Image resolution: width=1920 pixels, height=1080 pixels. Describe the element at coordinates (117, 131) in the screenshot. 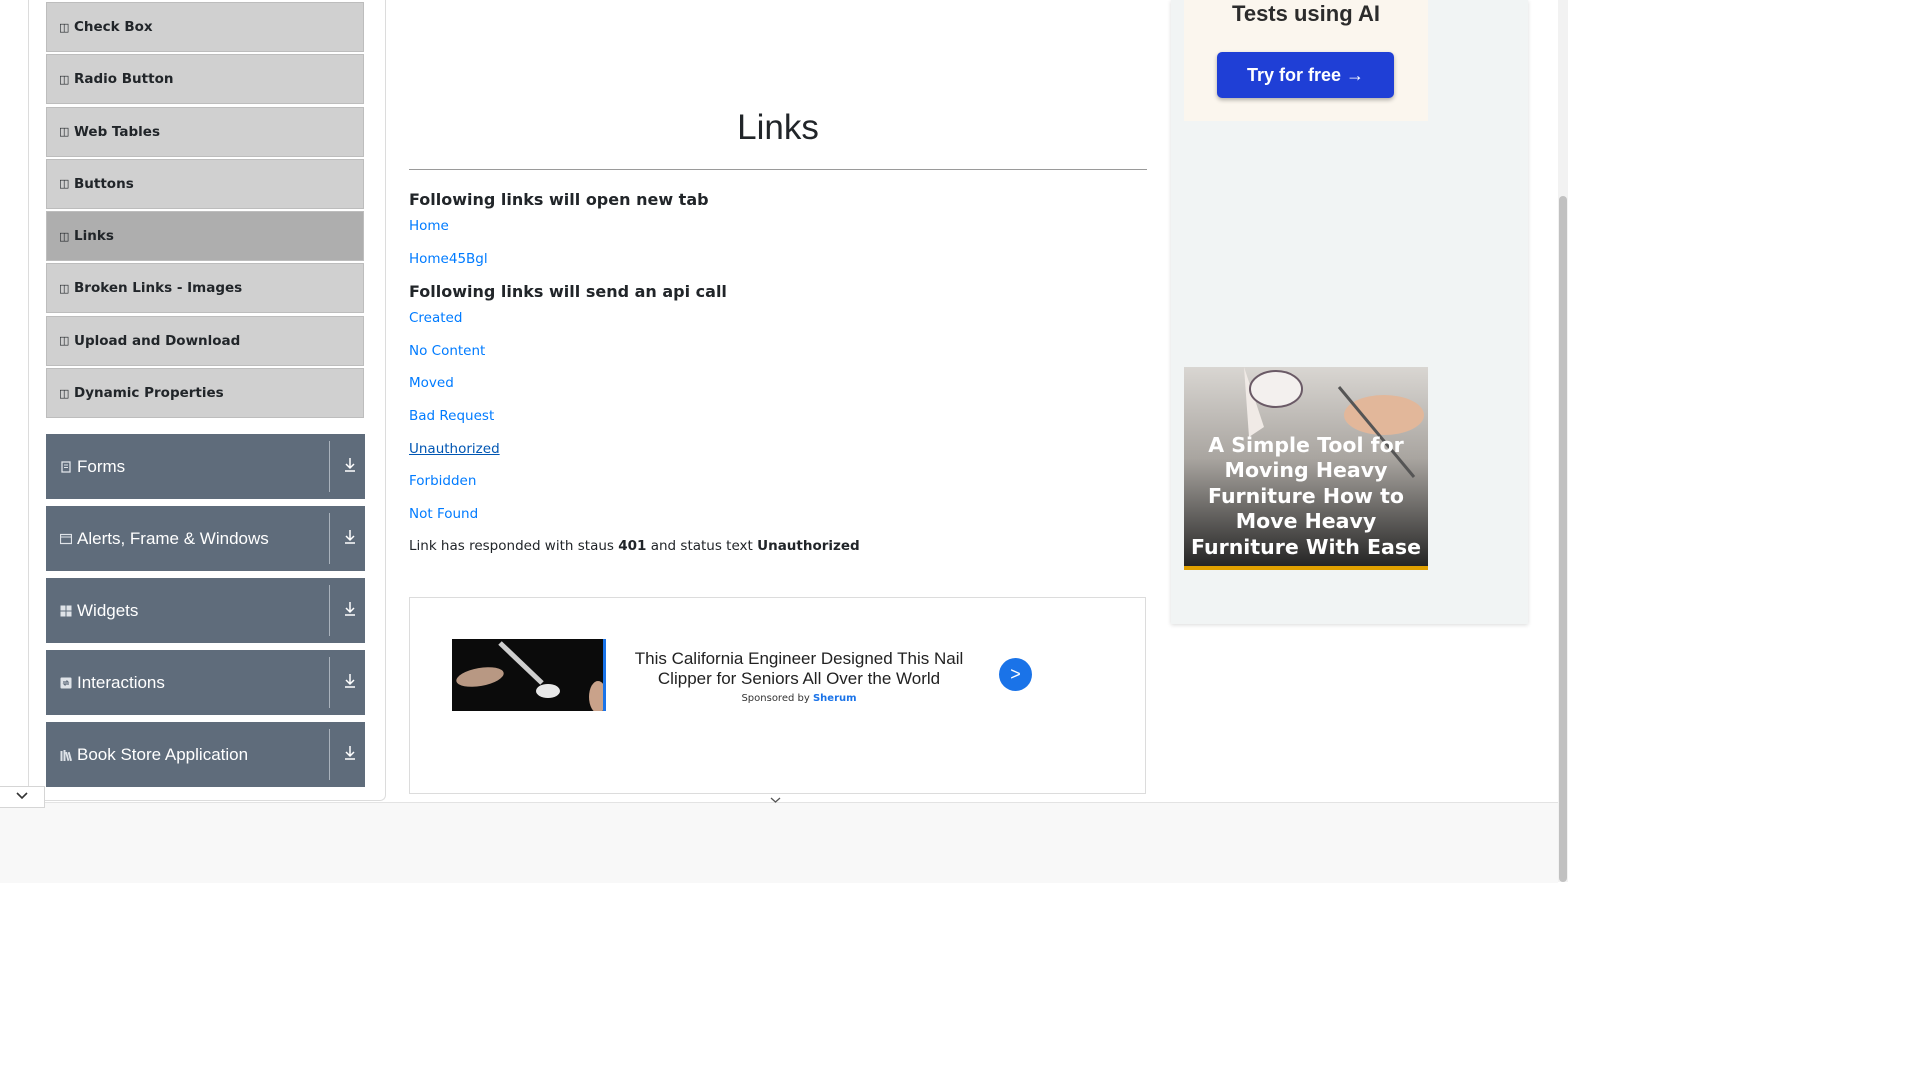

I see `sidebar-item-label: Web Tables` at that location.